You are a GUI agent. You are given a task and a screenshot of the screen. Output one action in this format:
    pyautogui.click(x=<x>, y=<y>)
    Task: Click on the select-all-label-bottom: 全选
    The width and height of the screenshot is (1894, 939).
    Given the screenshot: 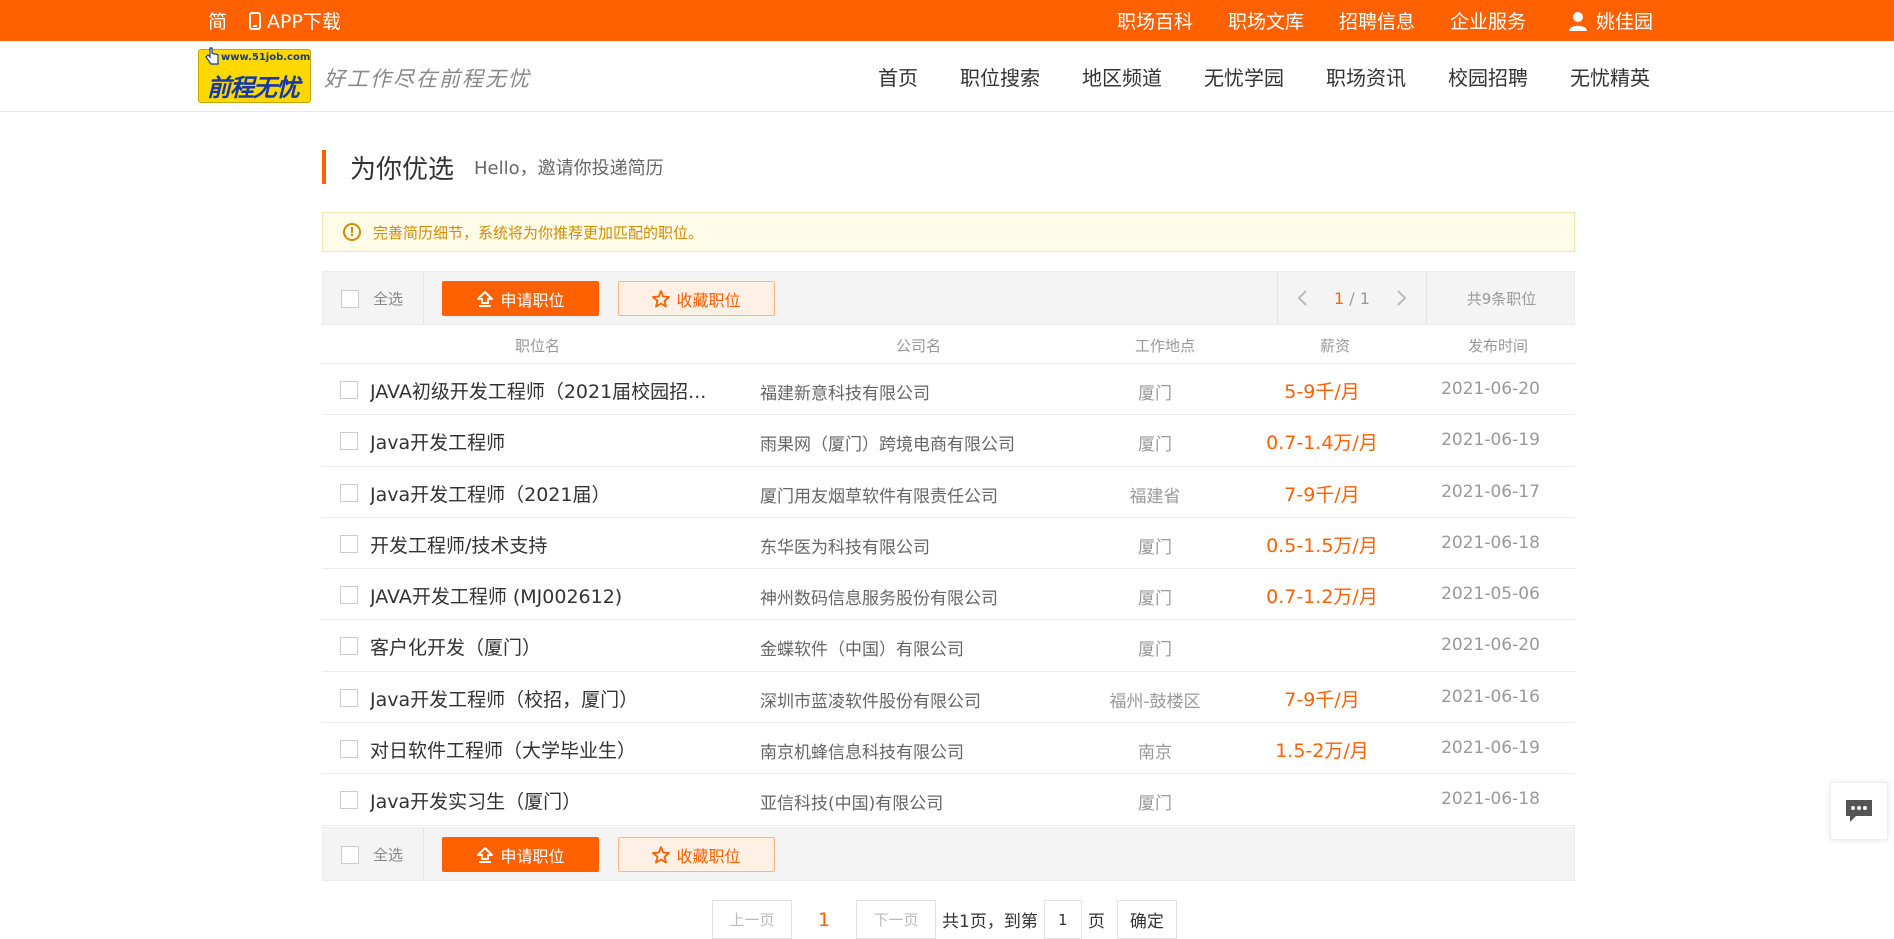 What is the action you would take?
    pyautogui.click(x=388, y=854)
    